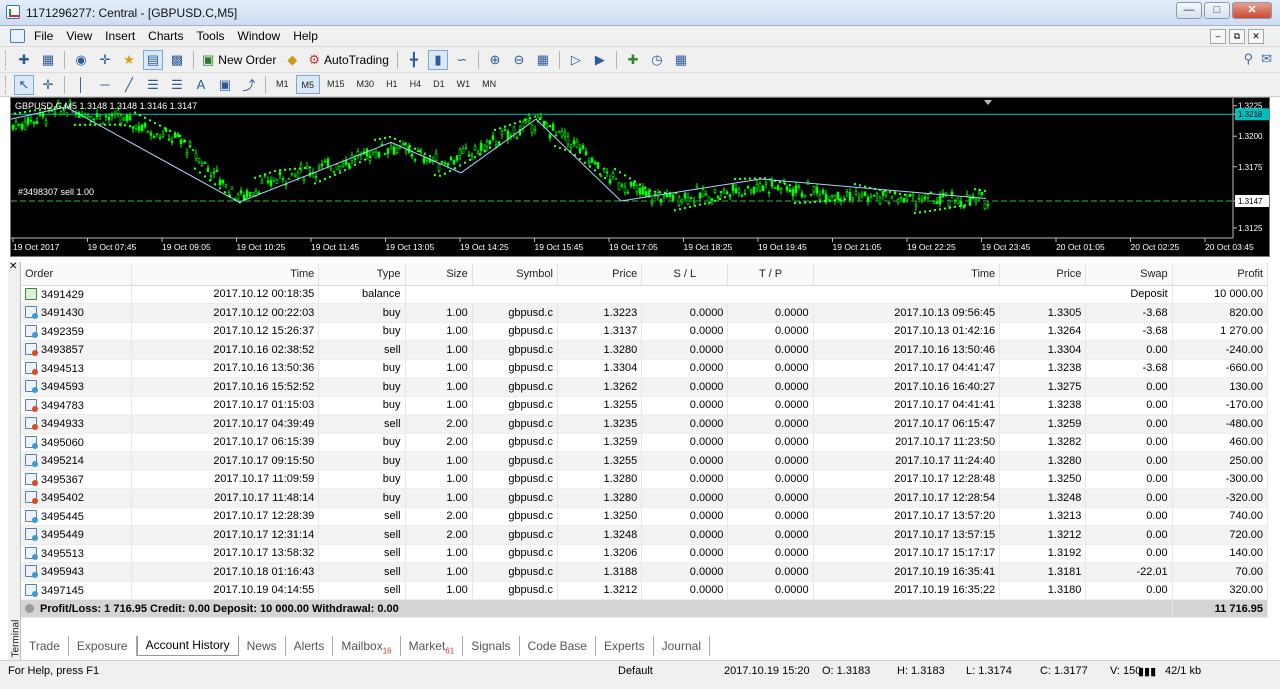  I want to click on column-header: T / P, so click(770, 274).